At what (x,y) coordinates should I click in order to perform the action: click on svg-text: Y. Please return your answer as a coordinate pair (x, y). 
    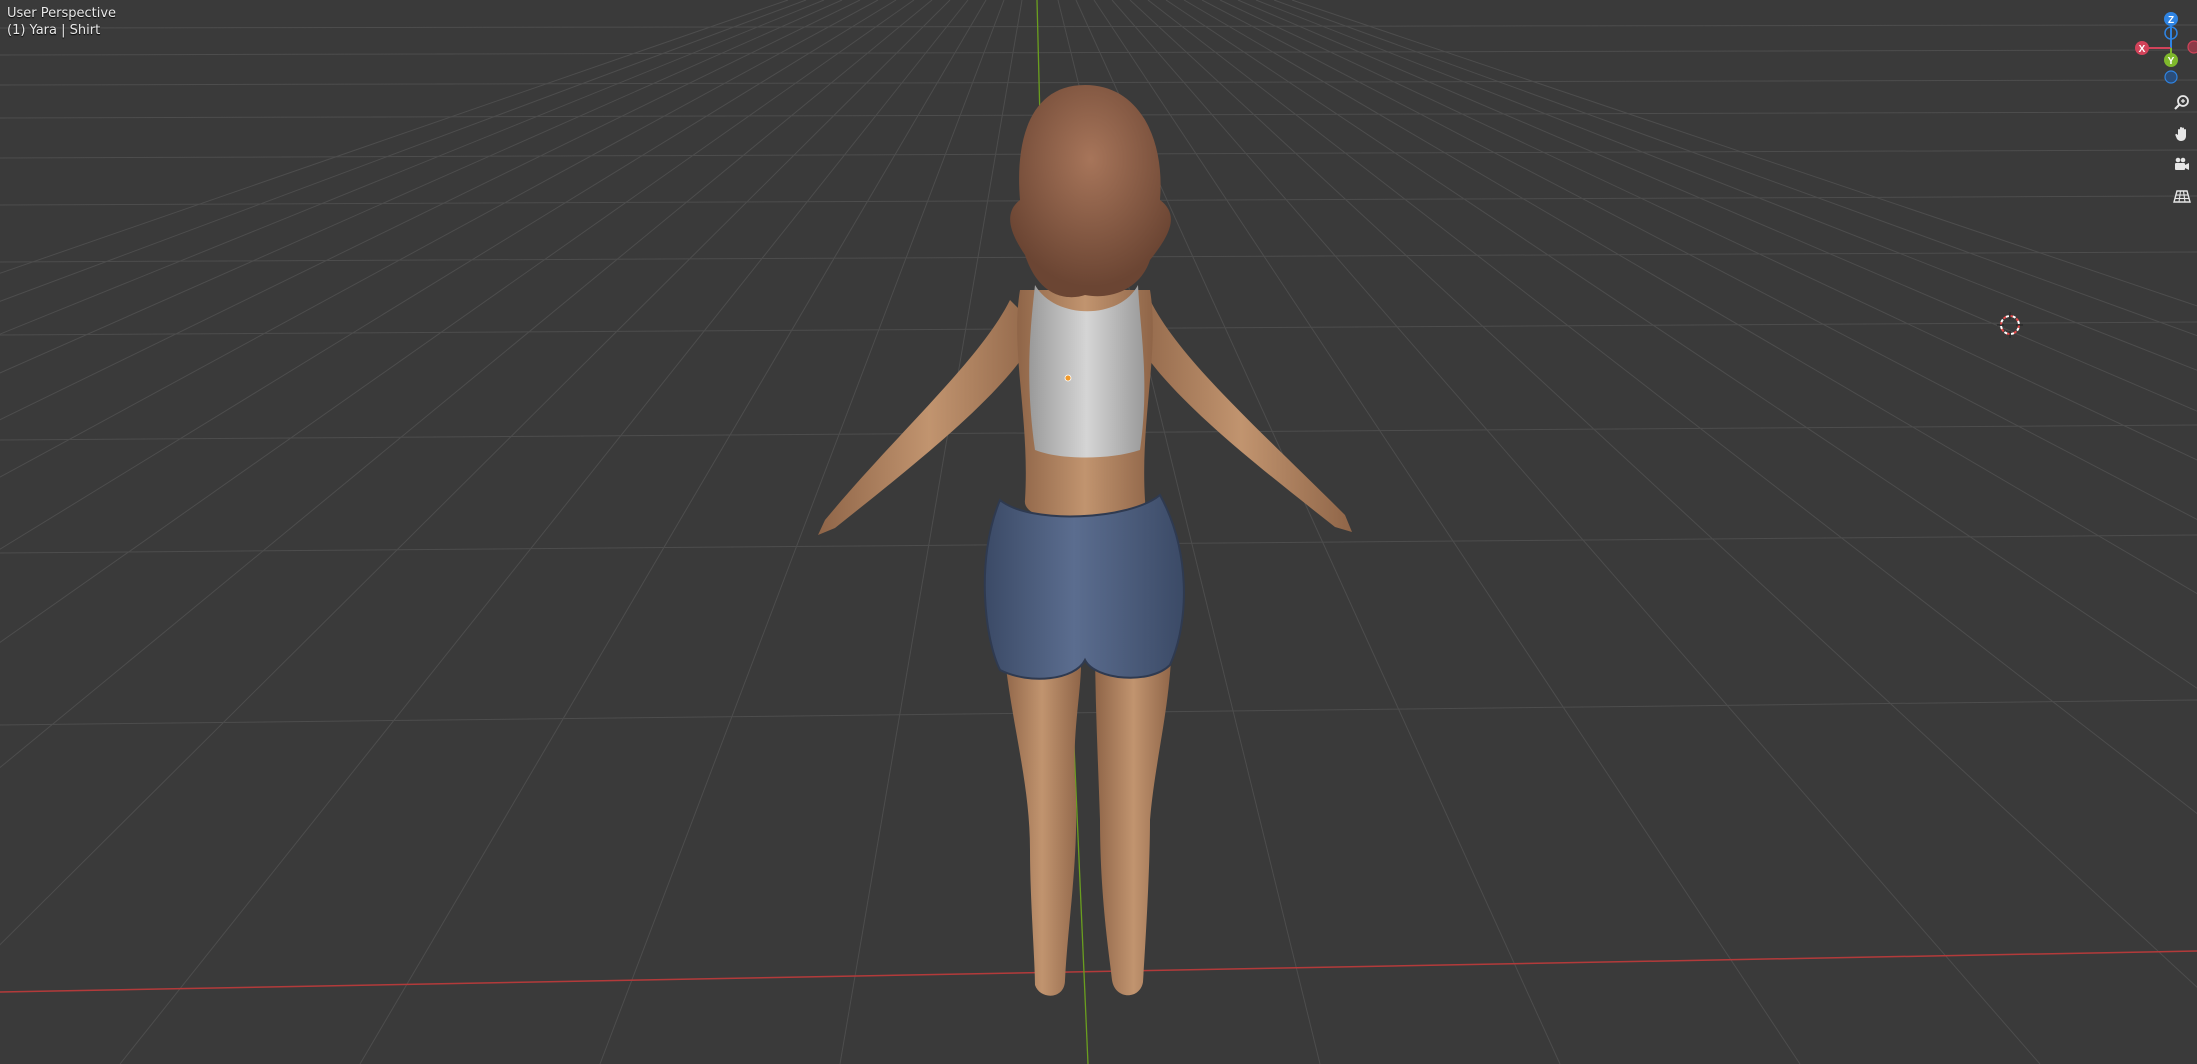
    Looking at the image, I should click on (2171, 61).